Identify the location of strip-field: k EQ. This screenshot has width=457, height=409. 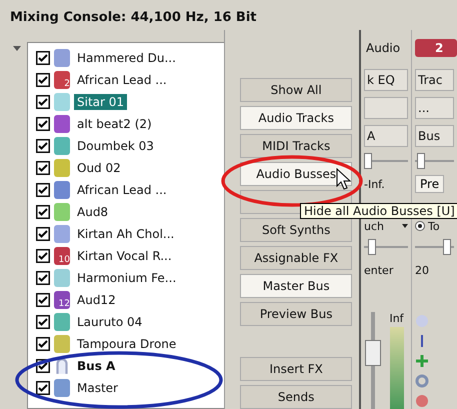
(386, 80).